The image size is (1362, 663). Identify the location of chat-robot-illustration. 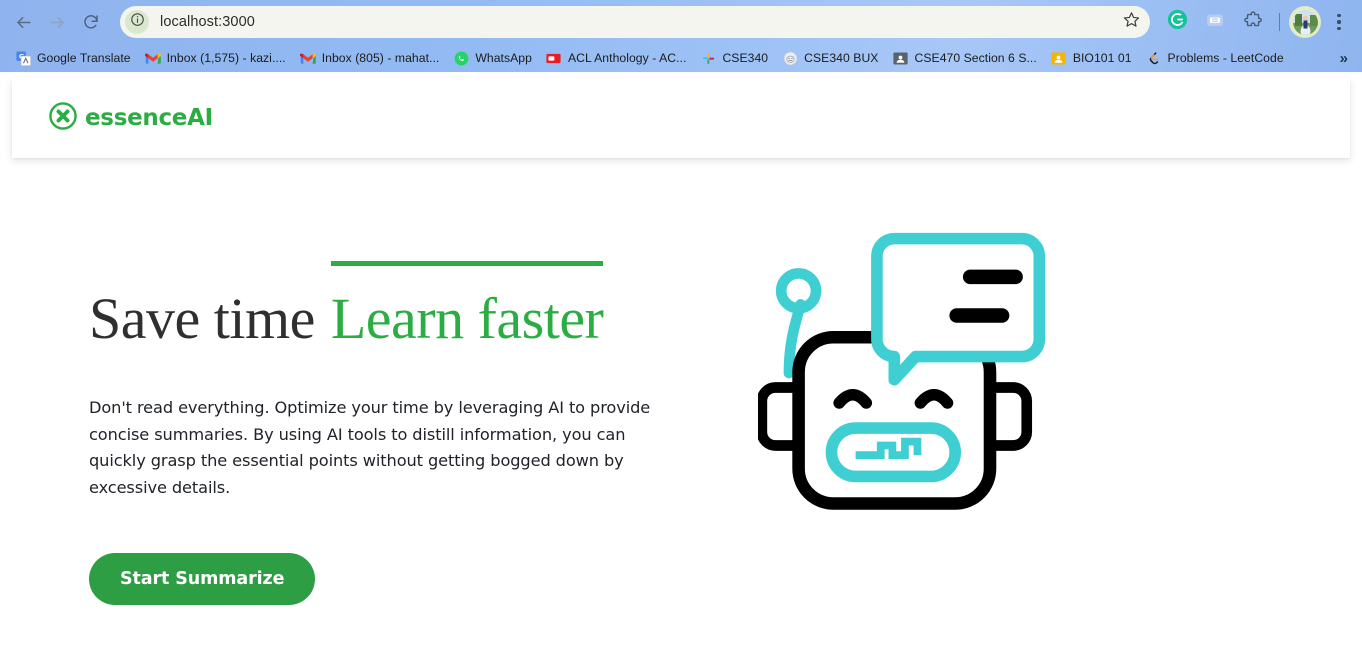
(902, 375).